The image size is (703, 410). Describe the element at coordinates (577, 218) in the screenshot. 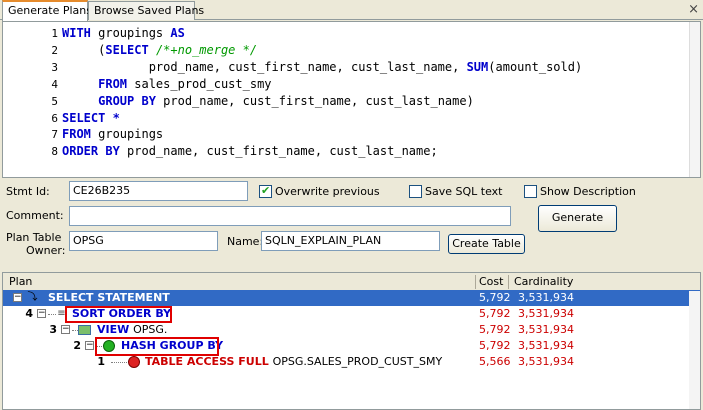

I see `generate-button: Generate` at that location.